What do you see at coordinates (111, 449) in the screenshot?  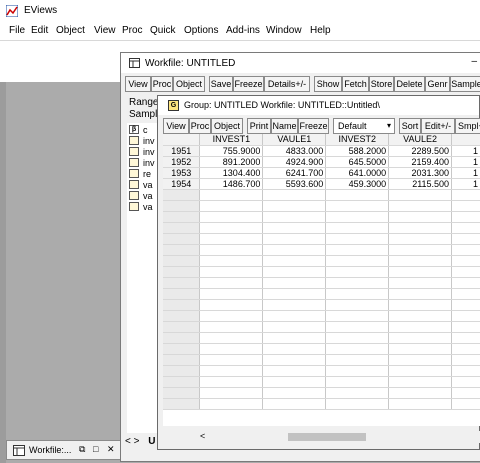 I see `close-icon: ✕` at bounding box center [111, 449].